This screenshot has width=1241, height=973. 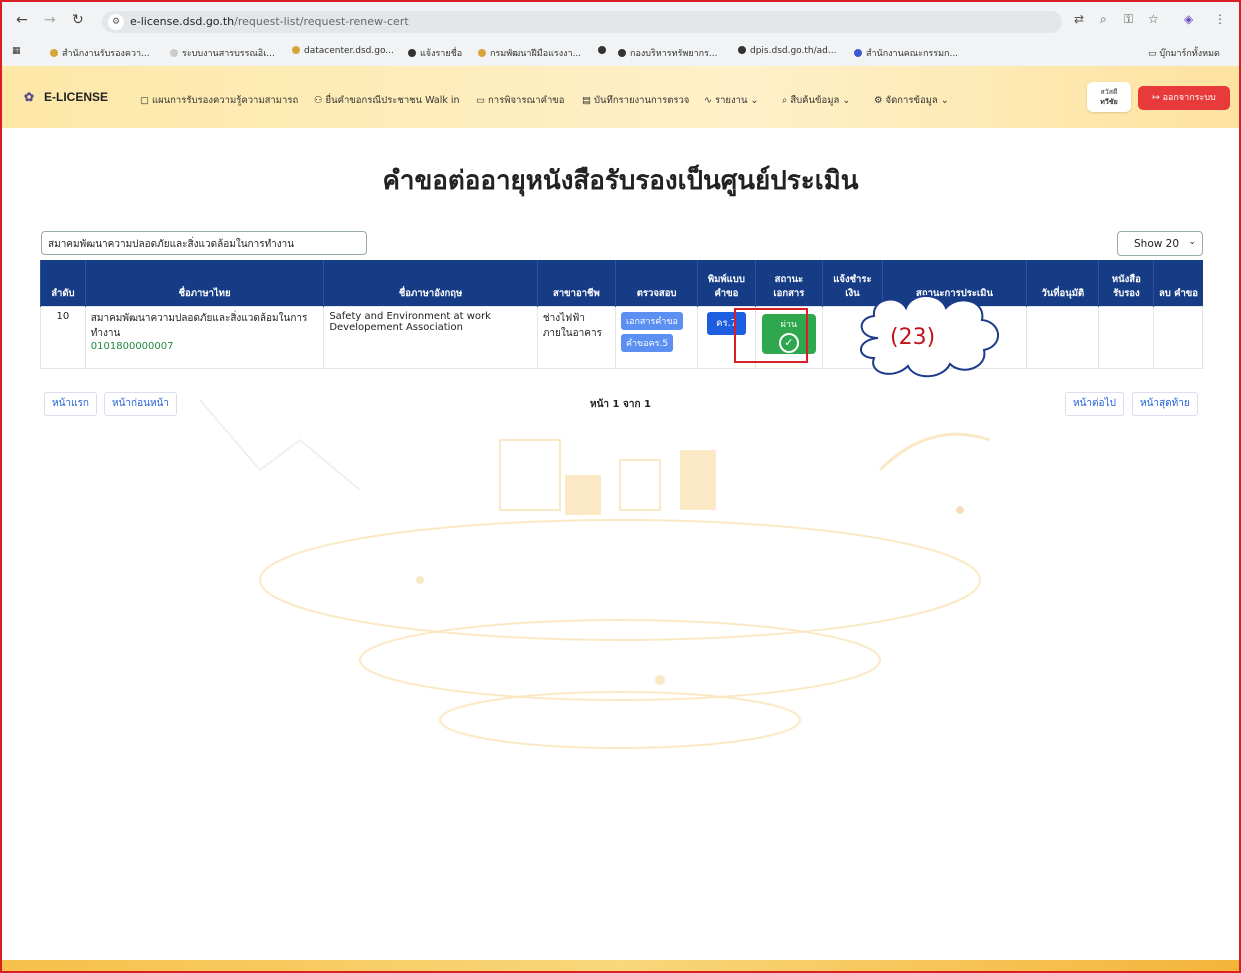 What do you see at coordinates (816, 100) in the screenshot?
I see `menu-search-data: ⌕ สืบค้นข้อมูล ⌄` at bounding box center [816, 100].